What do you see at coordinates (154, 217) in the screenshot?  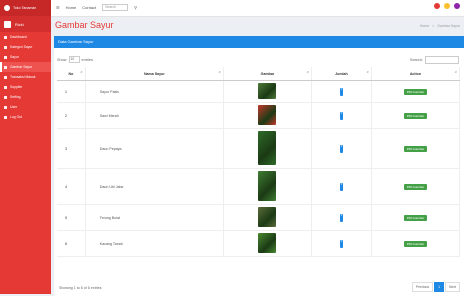 I see `cell-name: Terung Bulat` at bounding box center [154, 217].